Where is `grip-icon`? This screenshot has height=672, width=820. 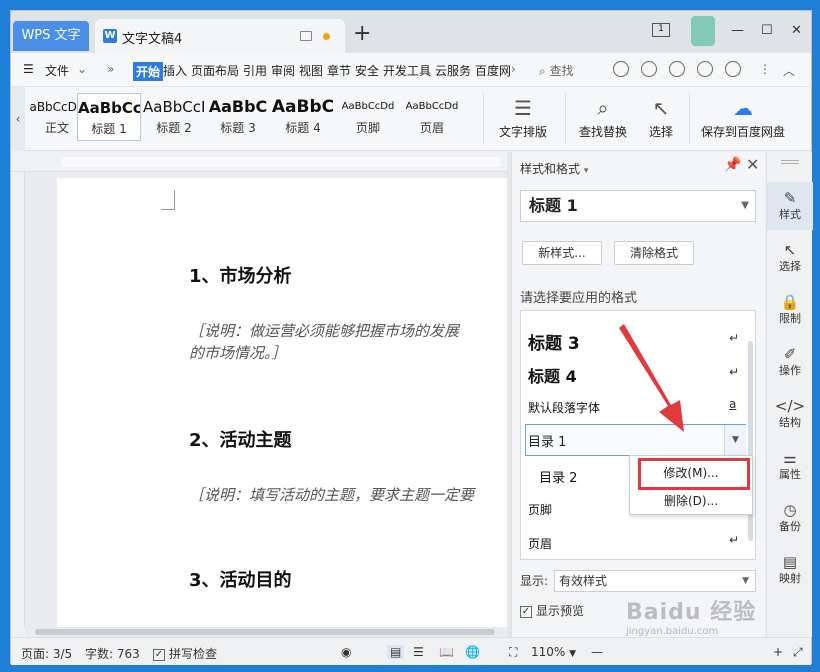 grip-icon is located at coordinates (790, 162).